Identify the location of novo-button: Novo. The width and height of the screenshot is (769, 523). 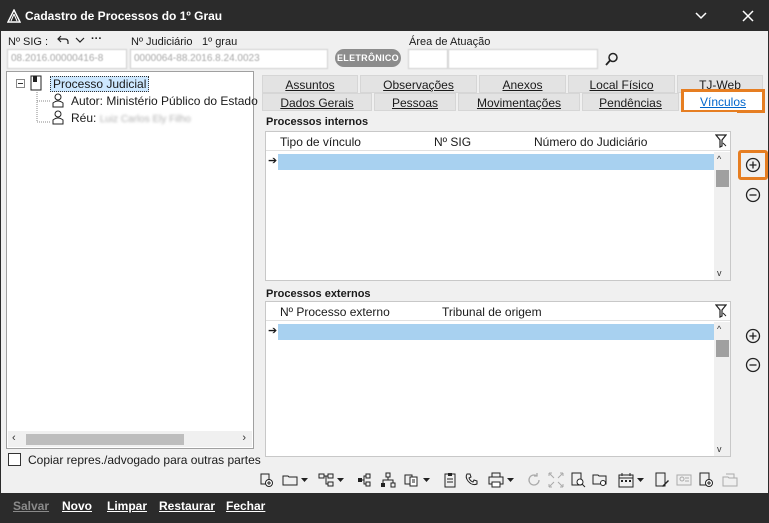
(77, 506).